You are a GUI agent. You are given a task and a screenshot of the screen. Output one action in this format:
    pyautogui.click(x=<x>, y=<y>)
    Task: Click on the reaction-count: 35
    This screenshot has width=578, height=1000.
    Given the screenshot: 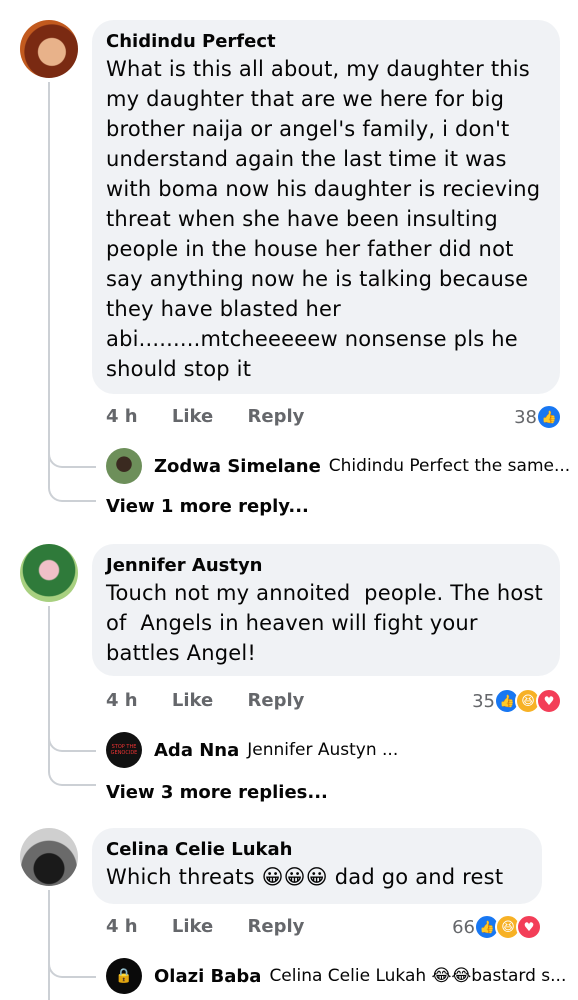 What is the action you would take?
    pyautogui.click(x=483, y=701)
    